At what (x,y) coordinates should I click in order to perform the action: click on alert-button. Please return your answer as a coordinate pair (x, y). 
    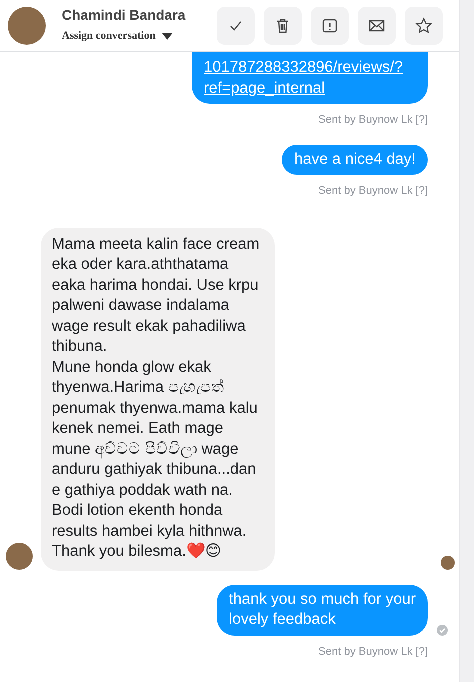
    Looking at the image, I should click on (330, 25).